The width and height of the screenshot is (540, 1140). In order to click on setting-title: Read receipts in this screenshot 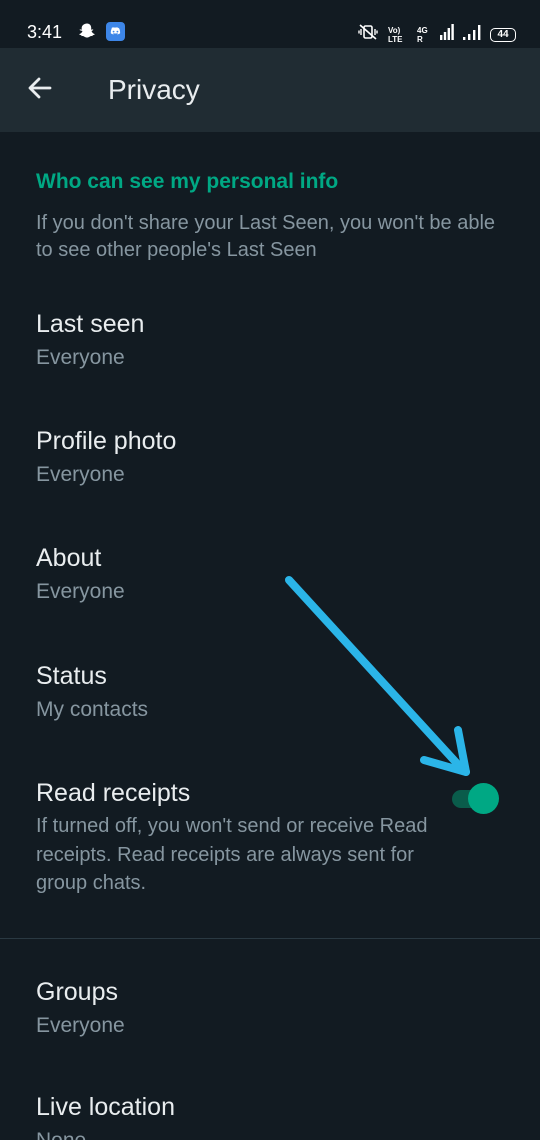, I will do `click(113, 793)`.